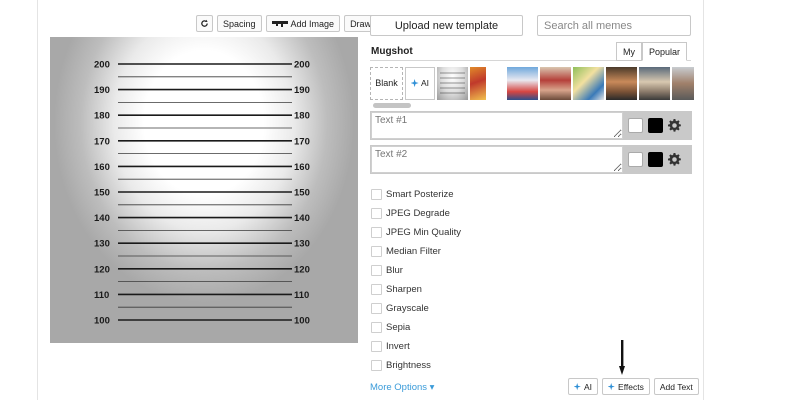 The height and width of the screenshot is (400, 800). What do you see at coordinates (302, 193) in the screenshot?
I see `height-label-right: 150` at bounding box center [302, 193].